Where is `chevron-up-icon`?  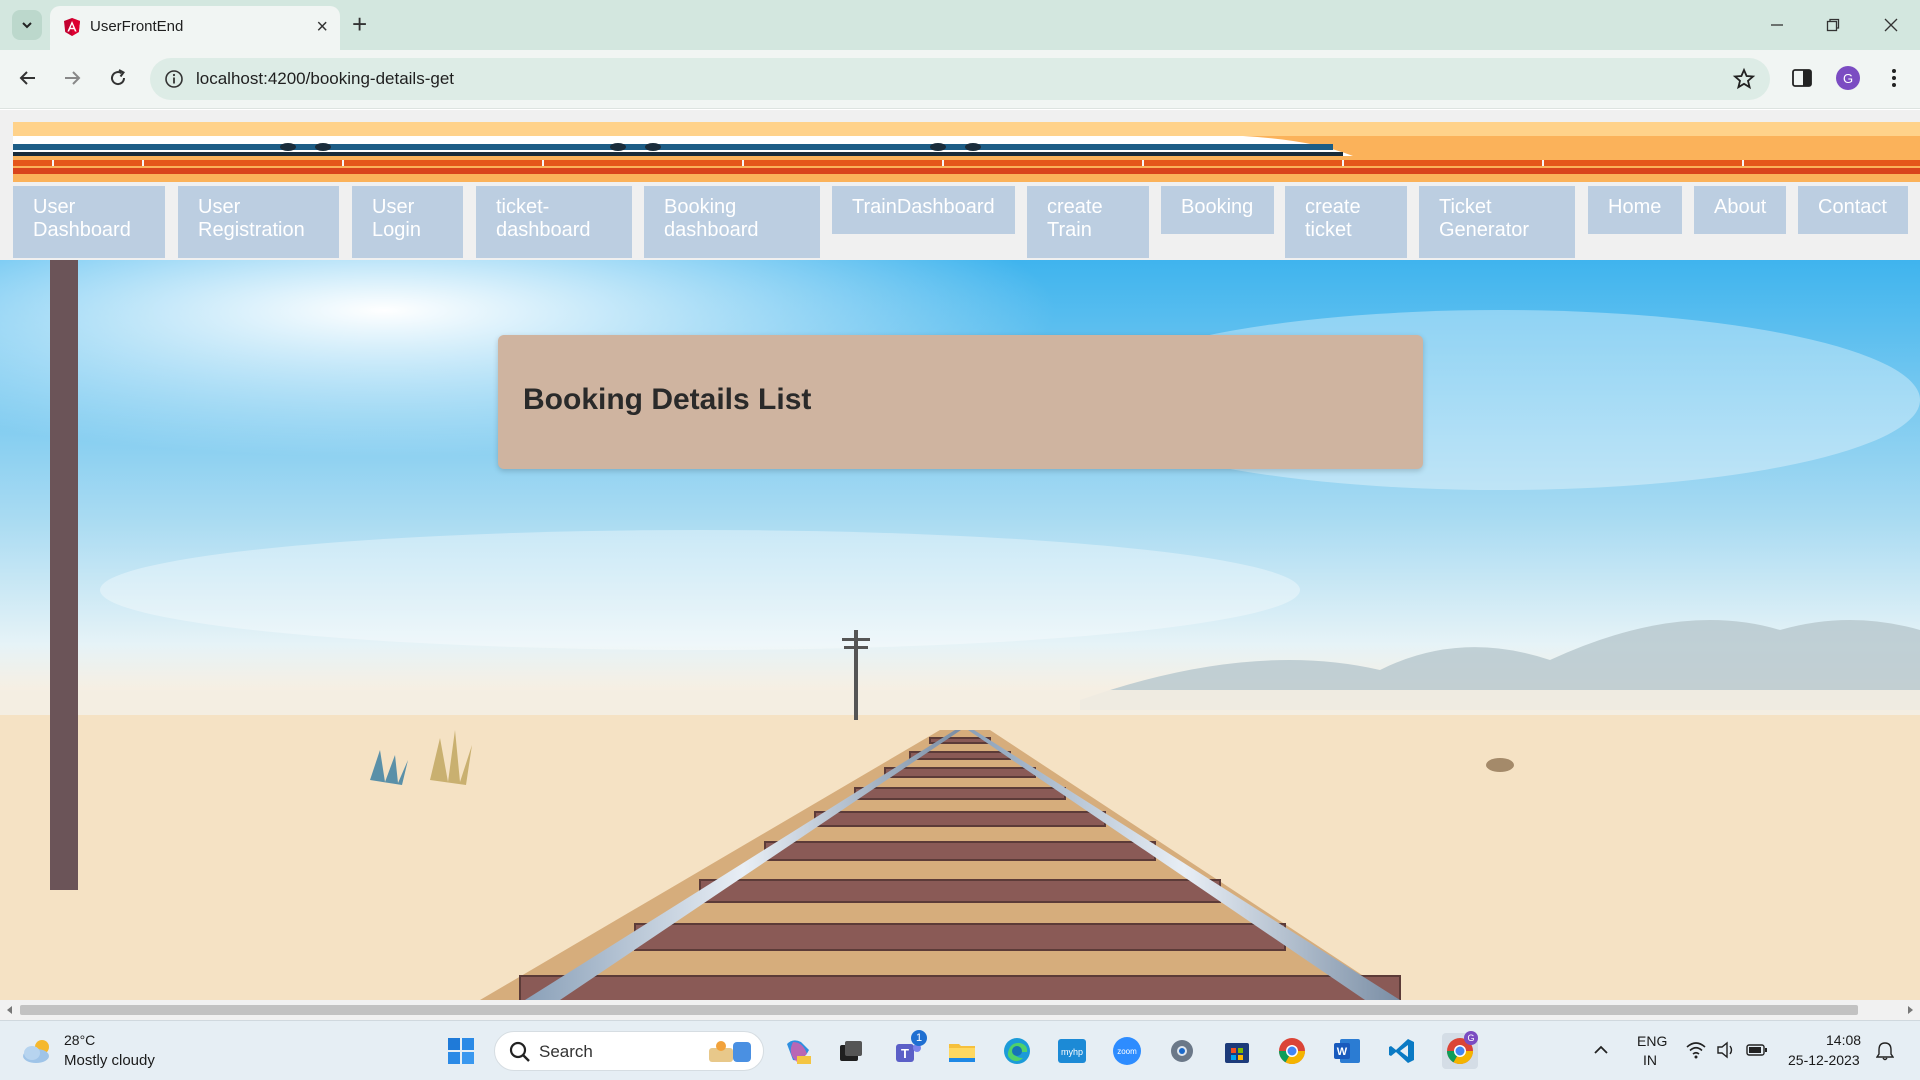
chevron-up-icon is located at coordinates (1601, 1050).